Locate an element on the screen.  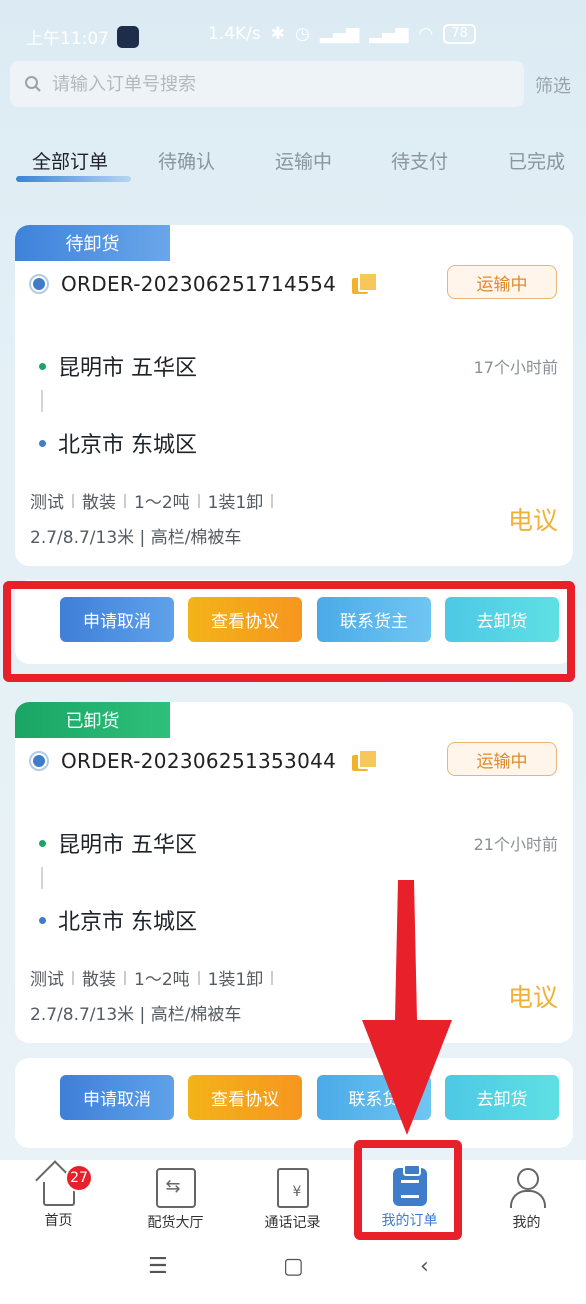
profile-icon is located at coordinates (527, 1188).